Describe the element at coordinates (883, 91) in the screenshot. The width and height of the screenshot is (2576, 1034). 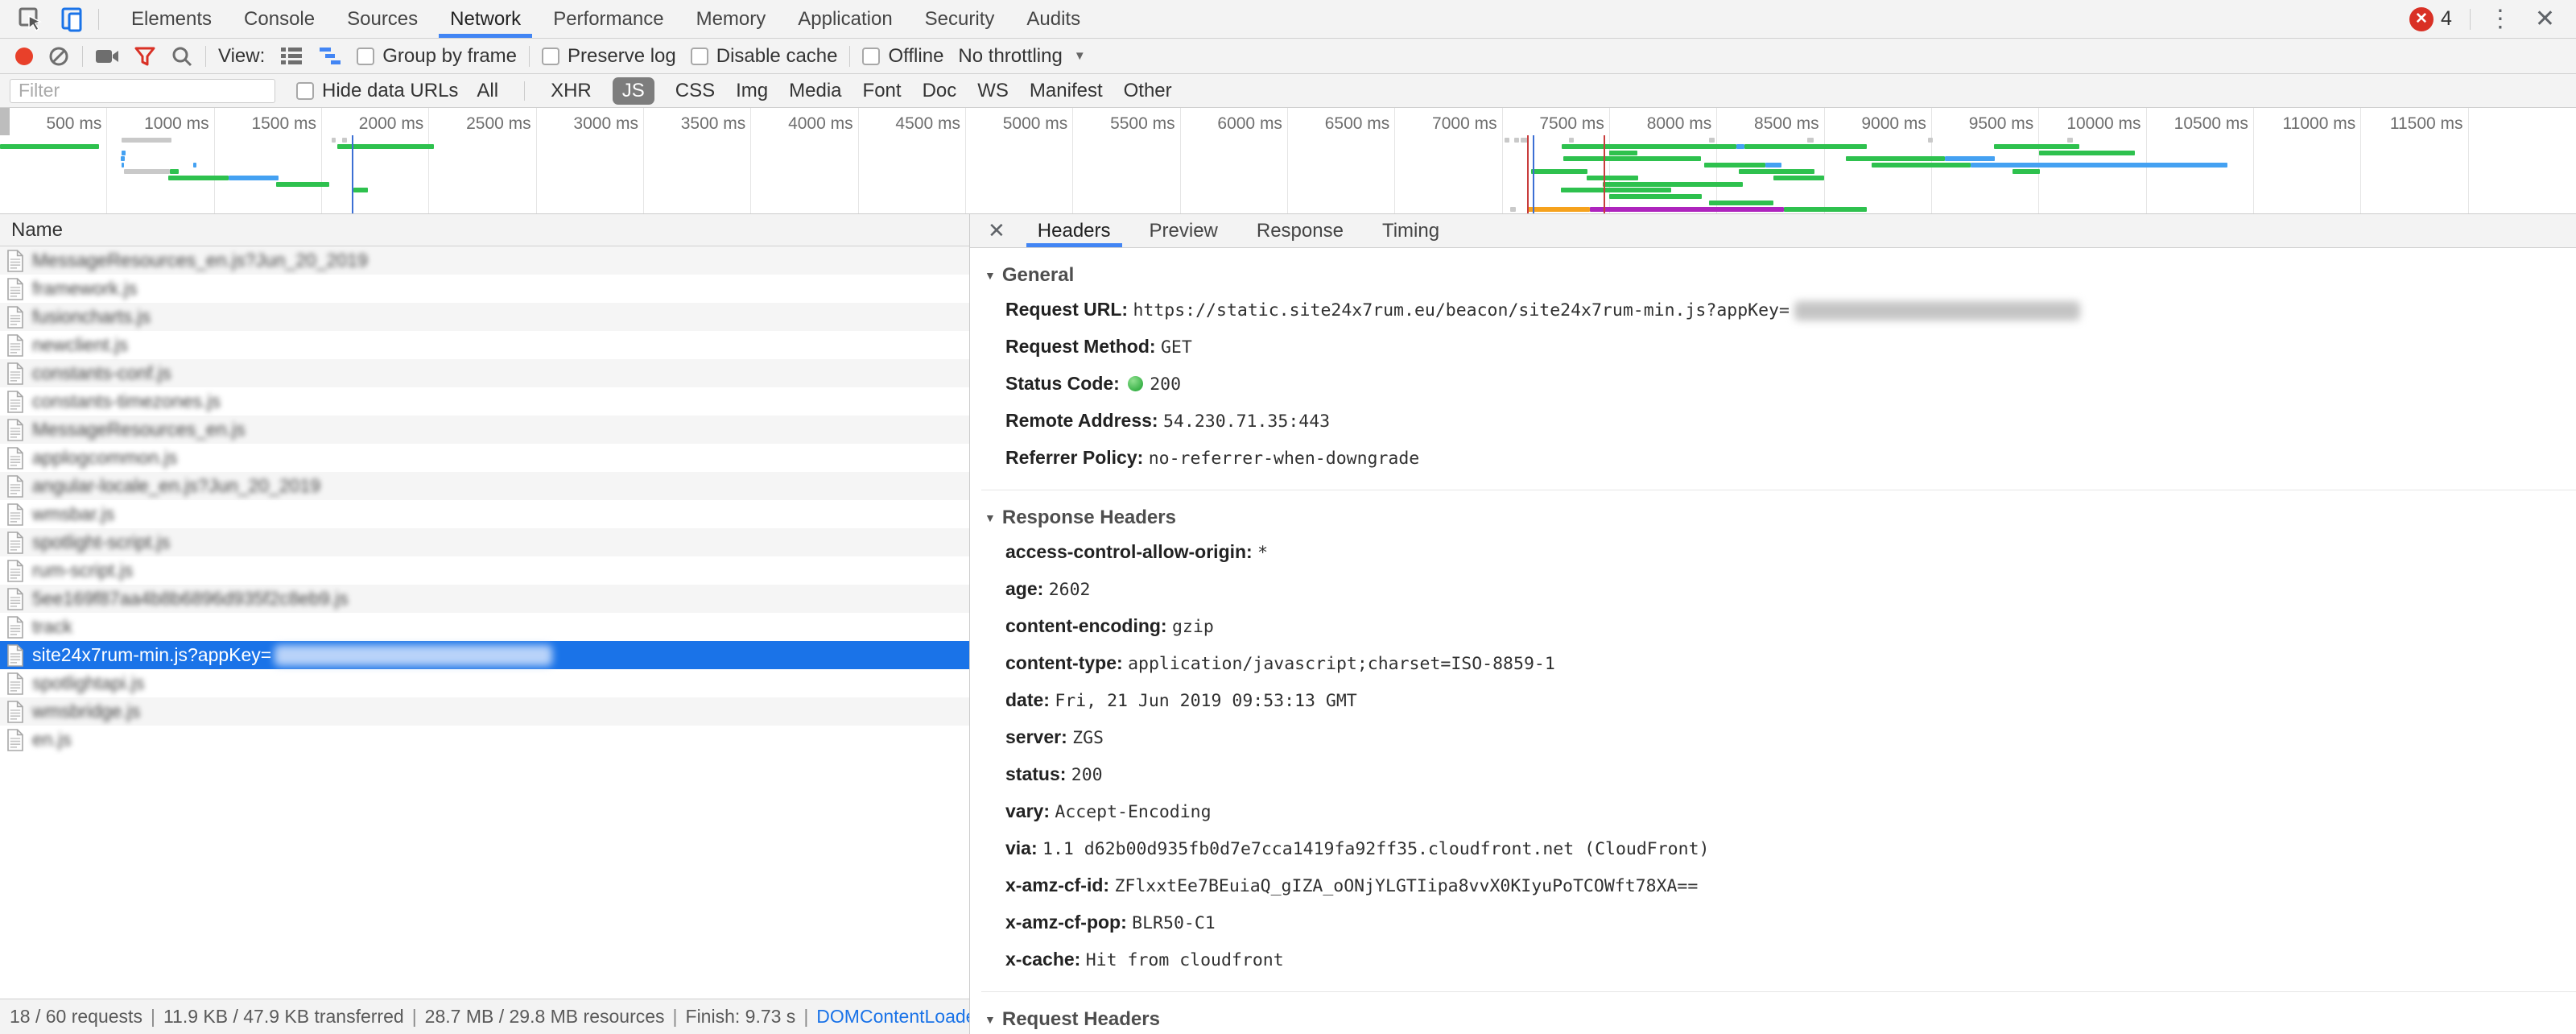
I see `type-filter-font: Font` at that location.